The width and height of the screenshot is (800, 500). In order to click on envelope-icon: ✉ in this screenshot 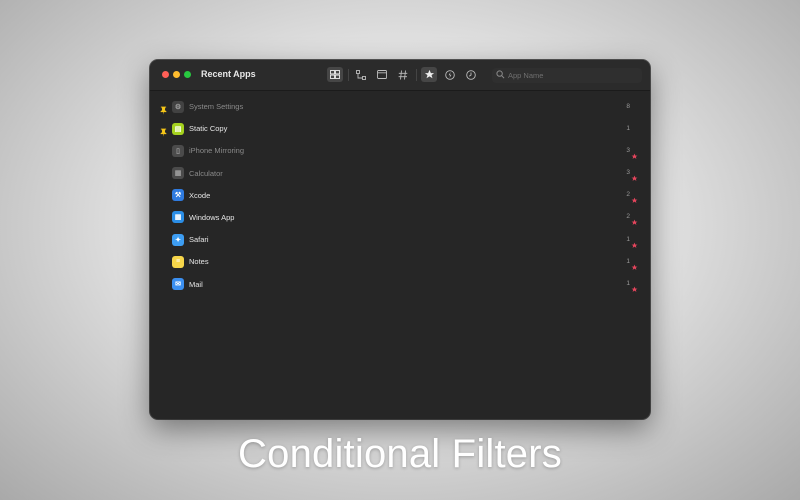, I will do `click(178, 284)`.